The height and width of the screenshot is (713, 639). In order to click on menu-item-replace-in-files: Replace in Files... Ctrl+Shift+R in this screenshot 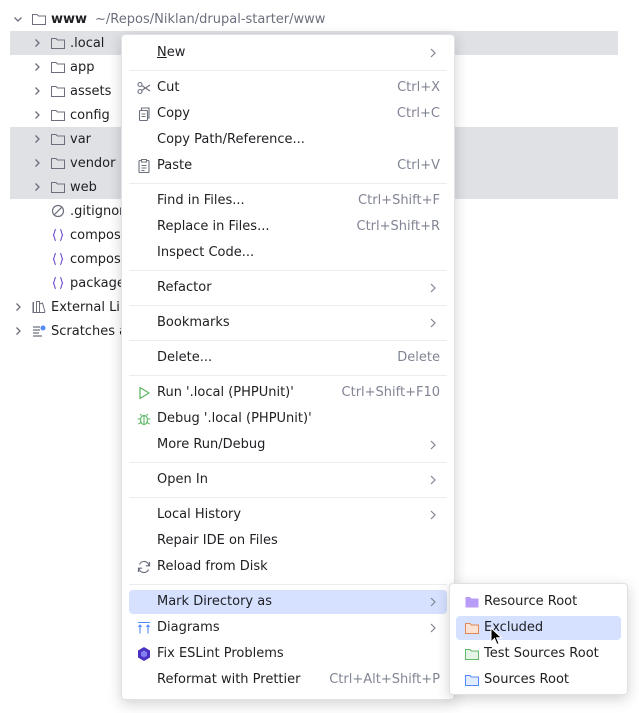, I will do `click(288, 227)`.